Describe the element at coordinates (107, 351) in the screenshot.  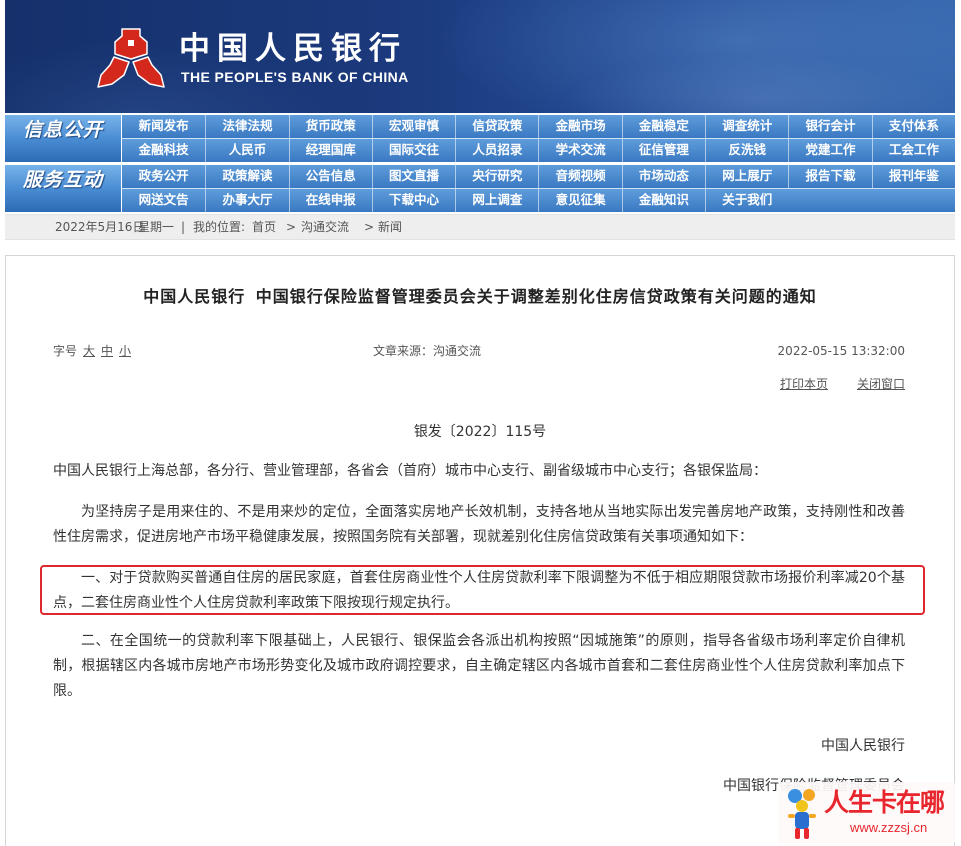
I see `font-size-medium-link: 中` at that location.